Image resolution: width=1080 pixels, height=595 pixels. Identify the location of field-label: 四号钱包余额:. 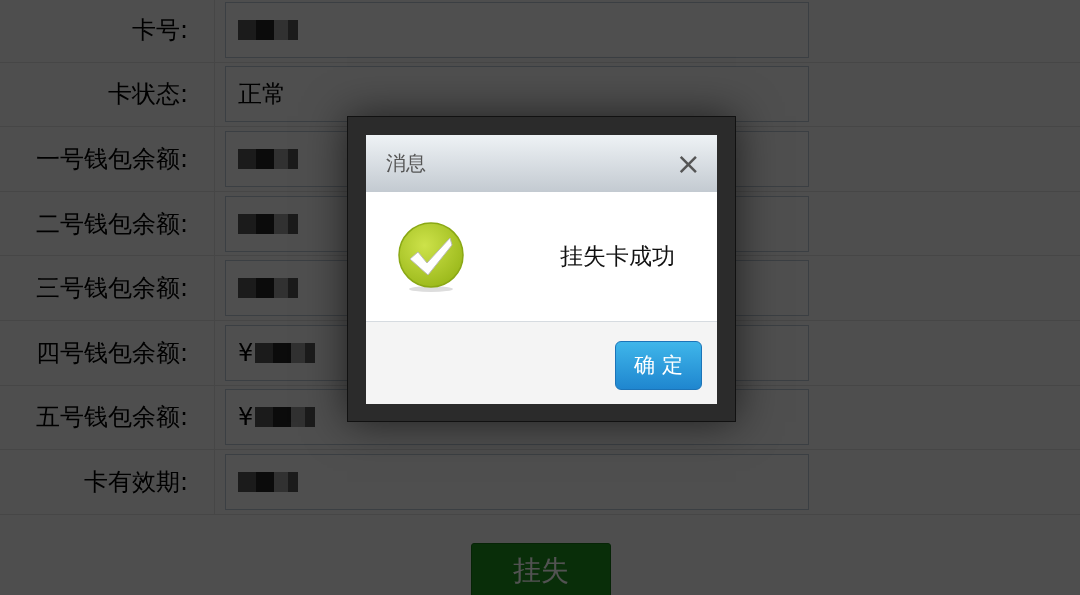
(111, 353).